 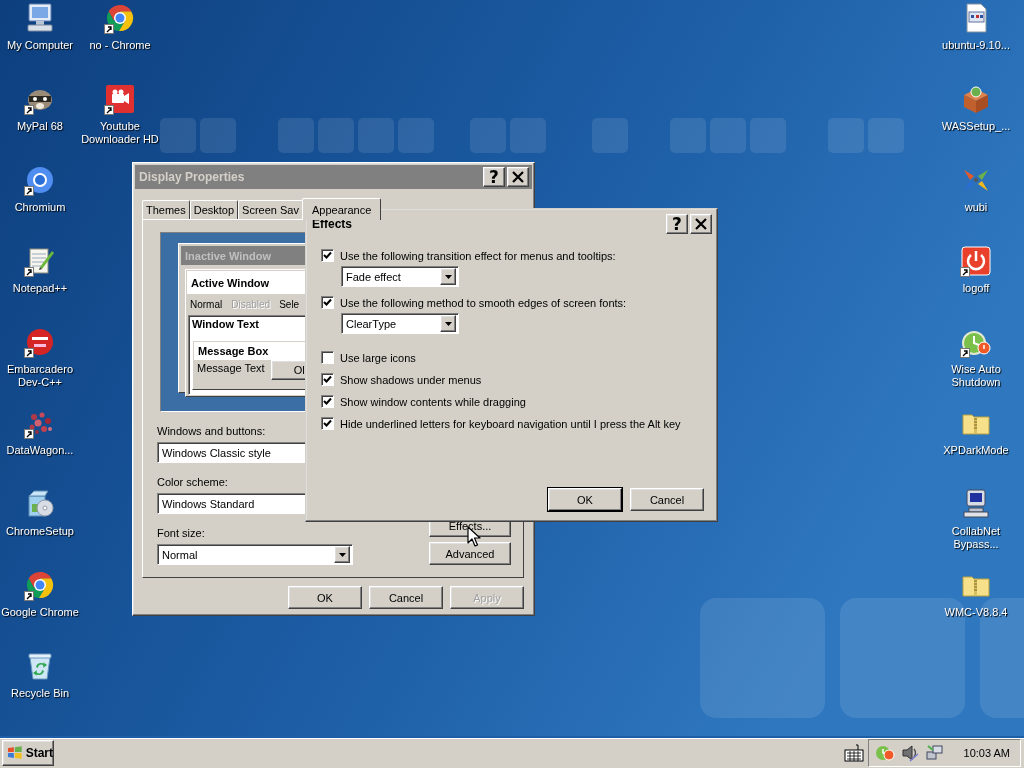 I want to click on icon-label: Chromium, so click(x=40, y=207).